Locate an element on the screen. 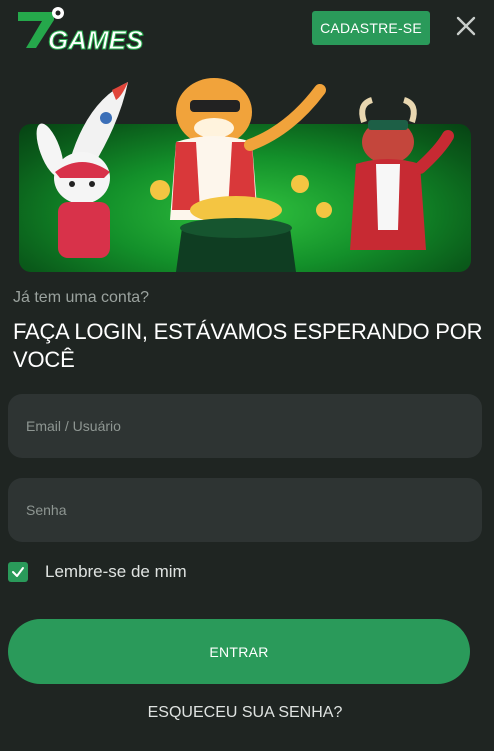 The image size is (494, 751). email-field is located at coordinates (245, 426).